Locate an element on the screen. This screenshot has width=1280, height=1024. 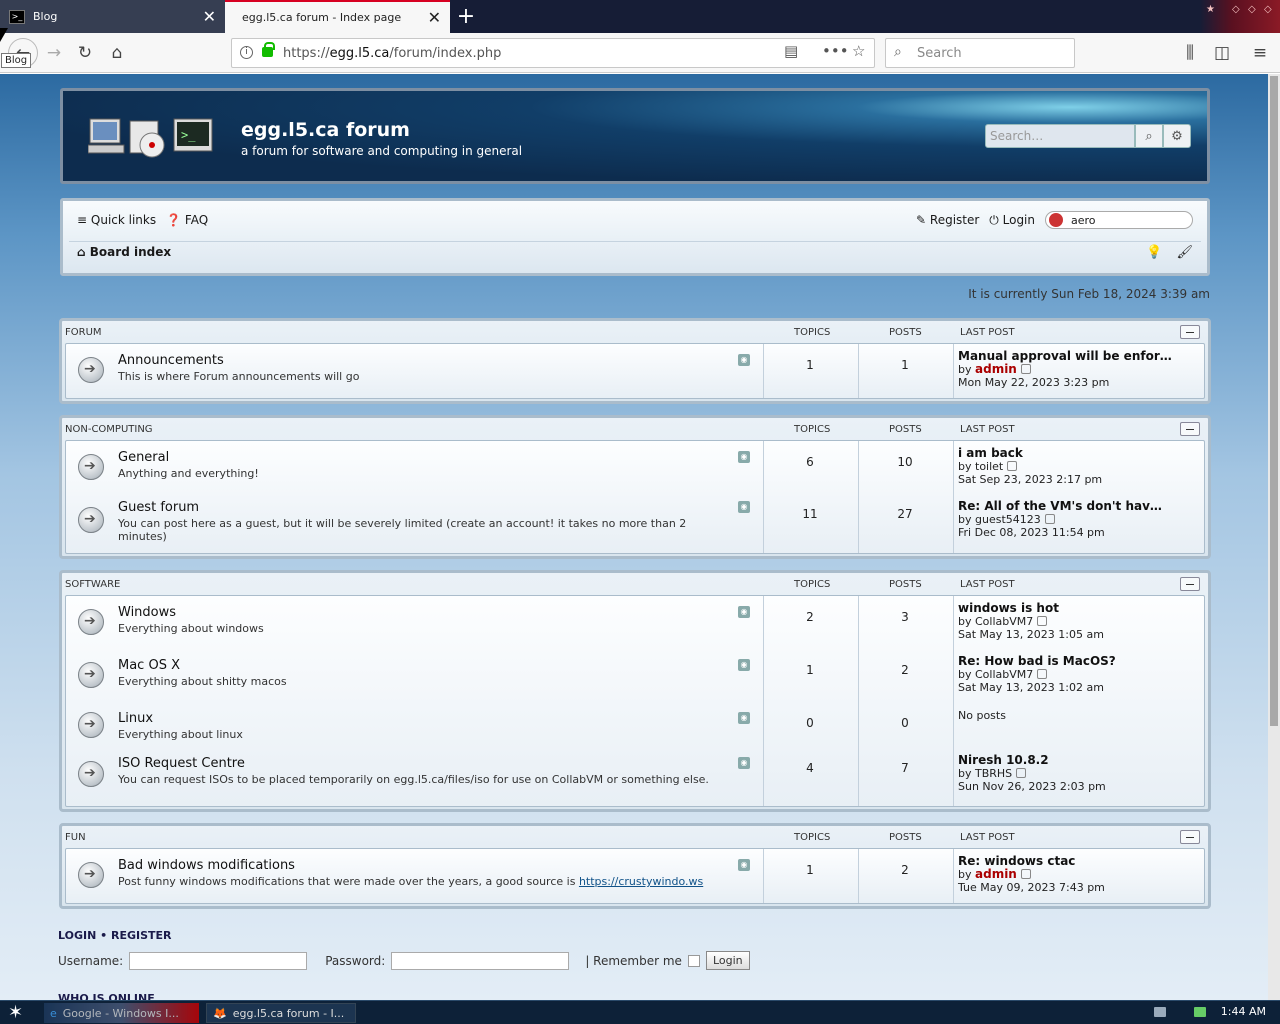
site-logo: >_ is located at coordinates (152, 139).